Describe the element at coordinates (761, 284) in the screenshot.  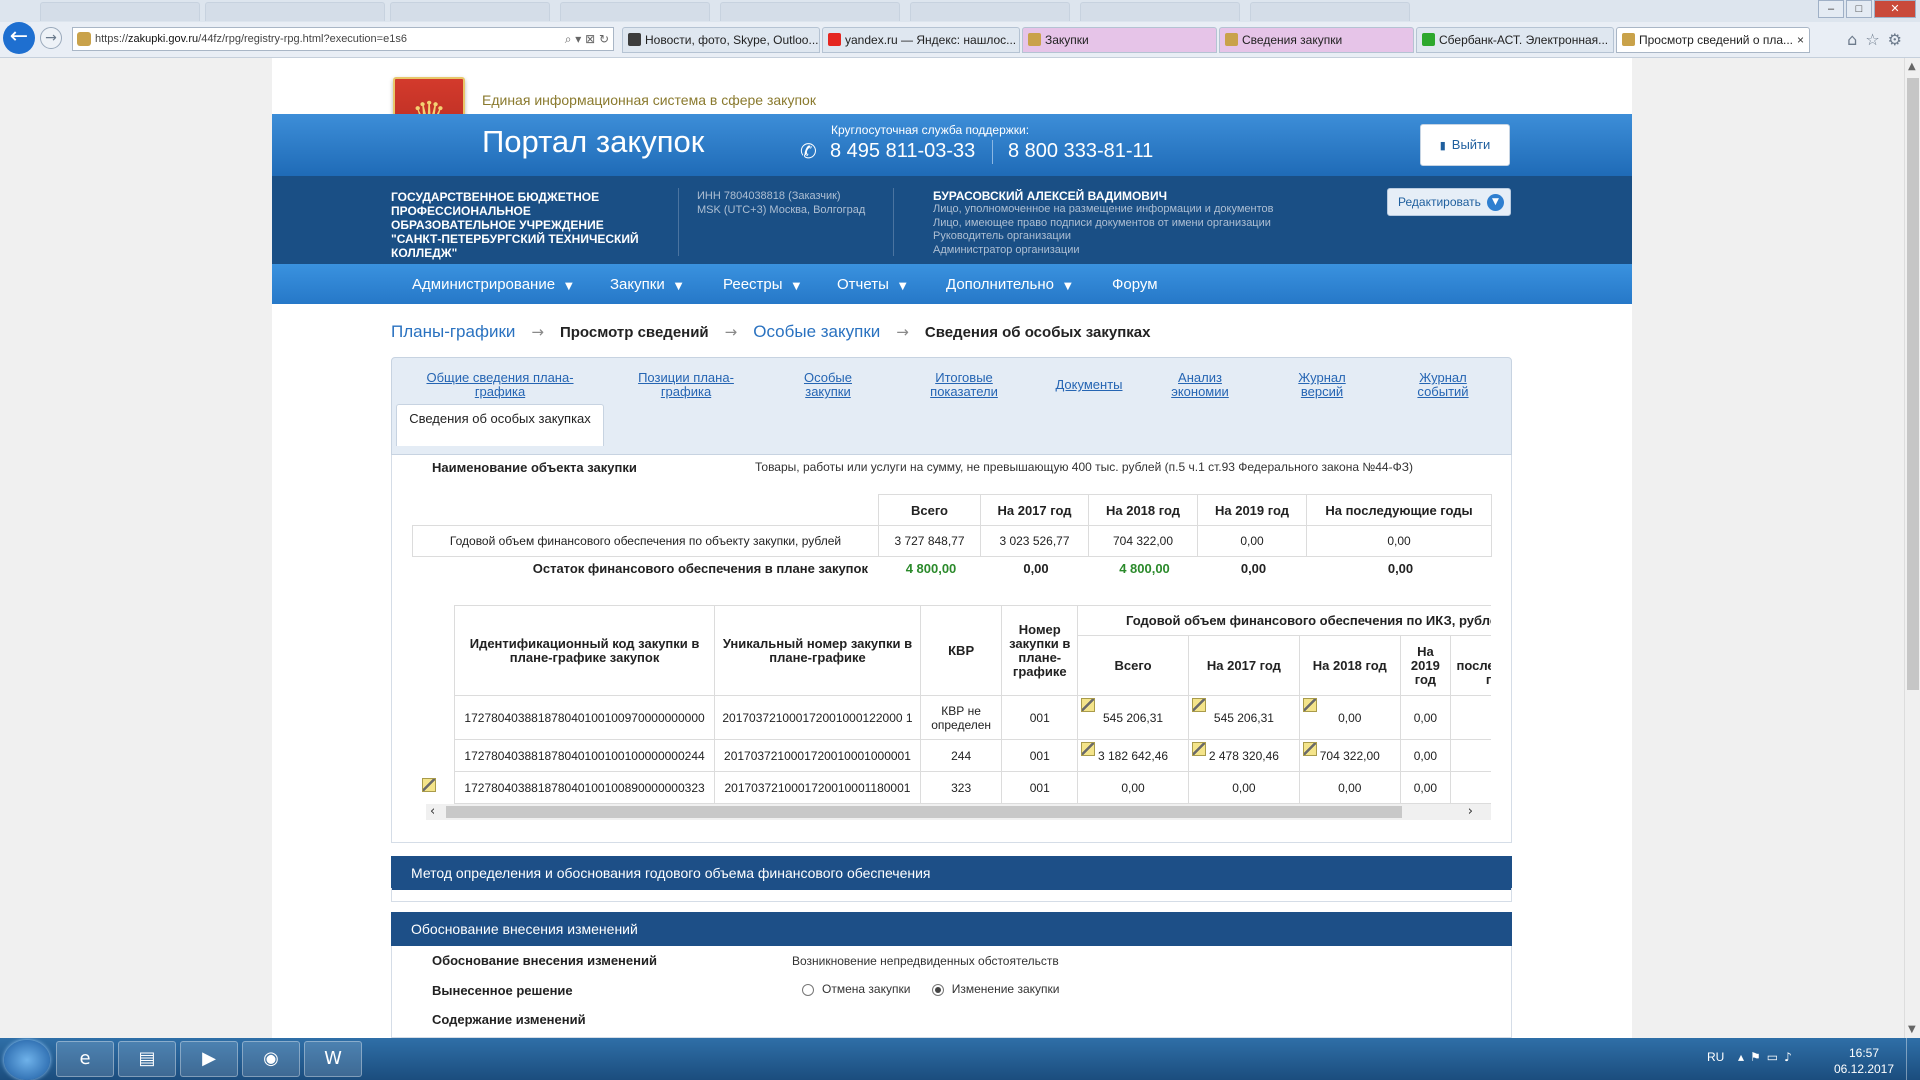
I see `nav-item-registries: Реестры ▼` at that location.